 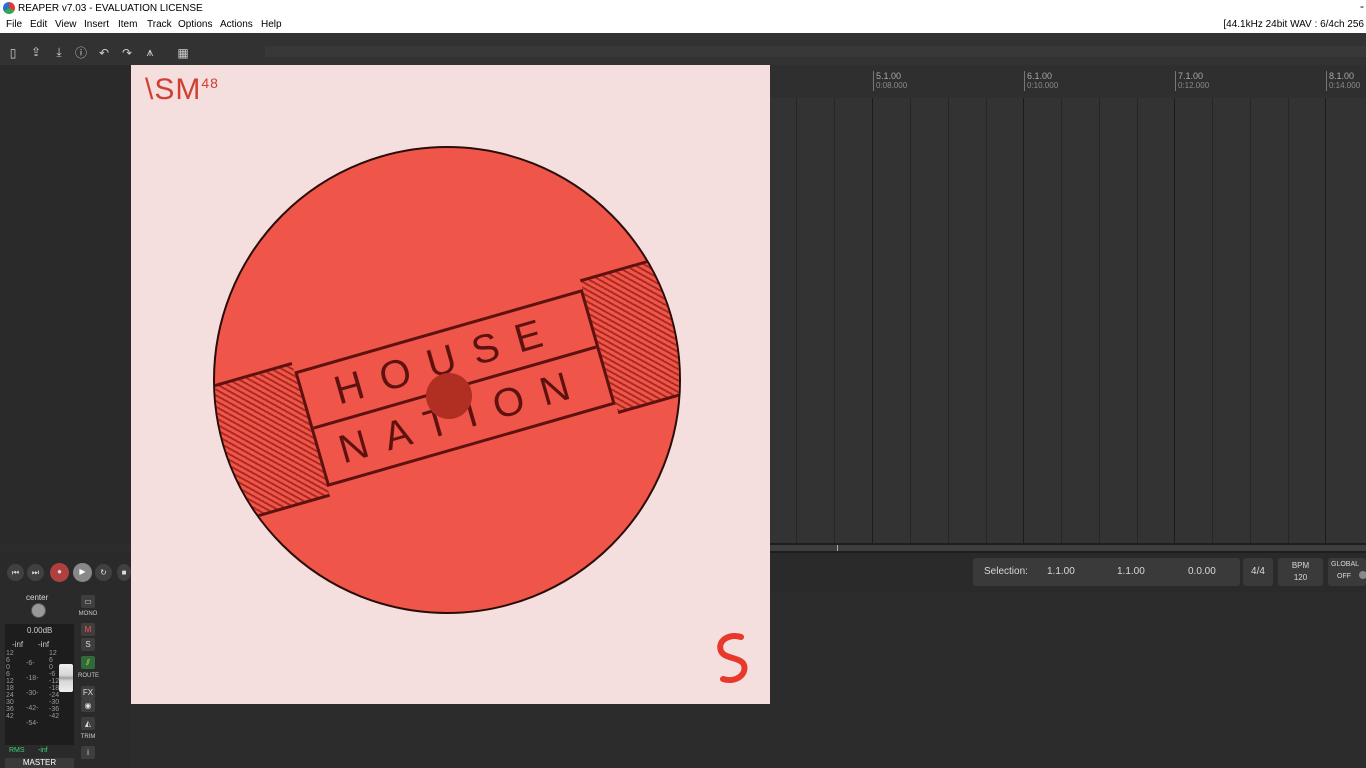 I want to click on menu-edit: Edit, so click(x=38, y=25).